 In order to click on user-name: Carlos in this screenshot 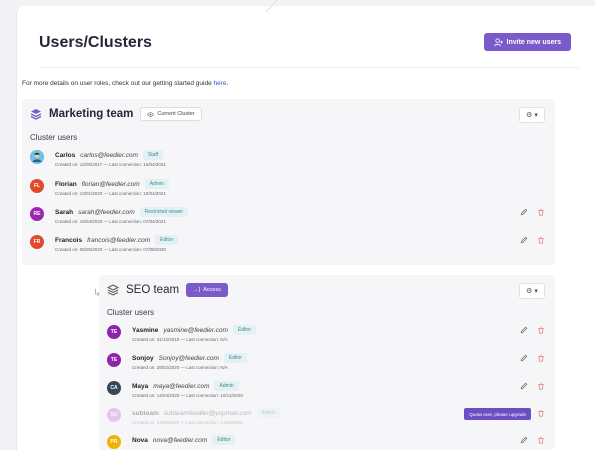, I will do `click(65, 155)`.